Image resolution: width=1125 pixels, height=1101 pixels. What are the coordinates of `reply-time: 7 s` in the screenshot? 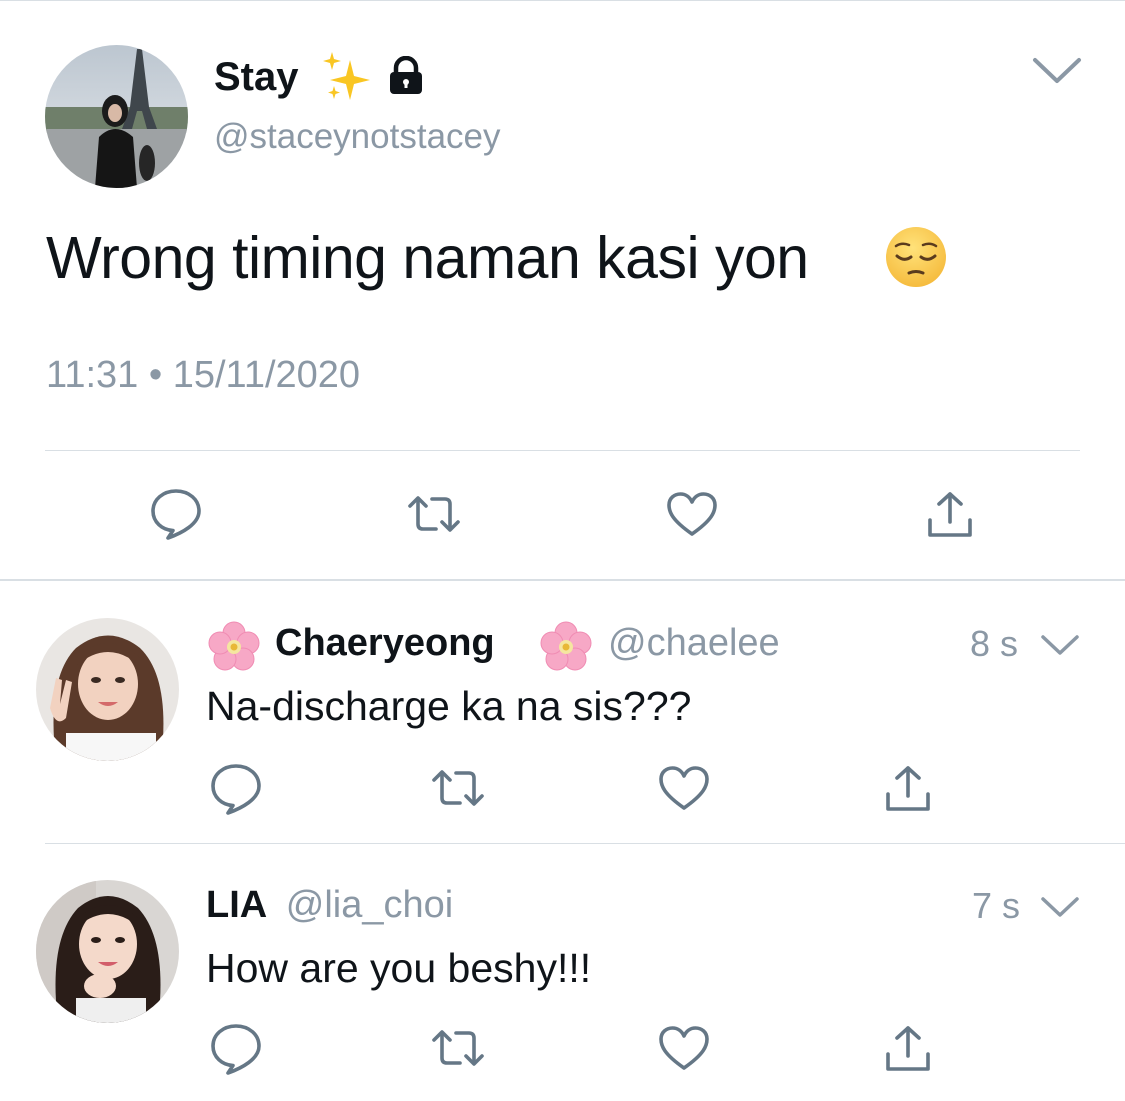 It's located at (996, 905).